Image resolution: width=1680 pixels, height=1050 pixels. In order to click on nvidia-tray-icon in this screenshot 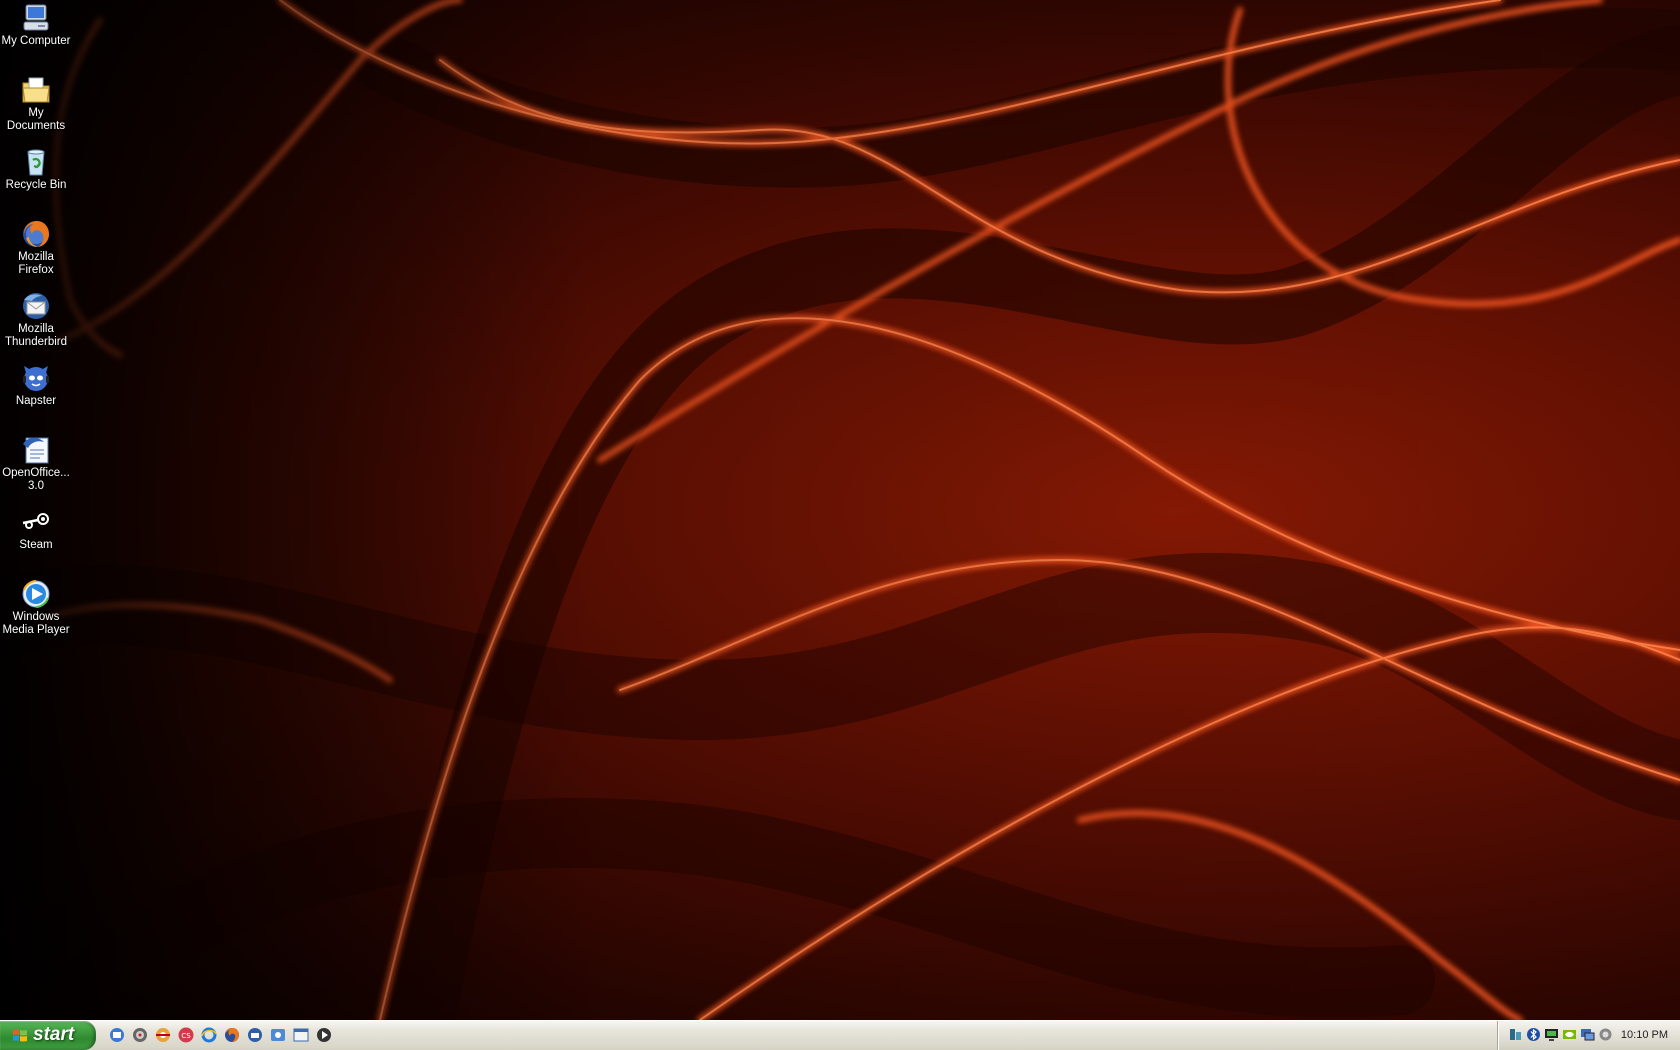, I will do `click(1569, 1034)`.